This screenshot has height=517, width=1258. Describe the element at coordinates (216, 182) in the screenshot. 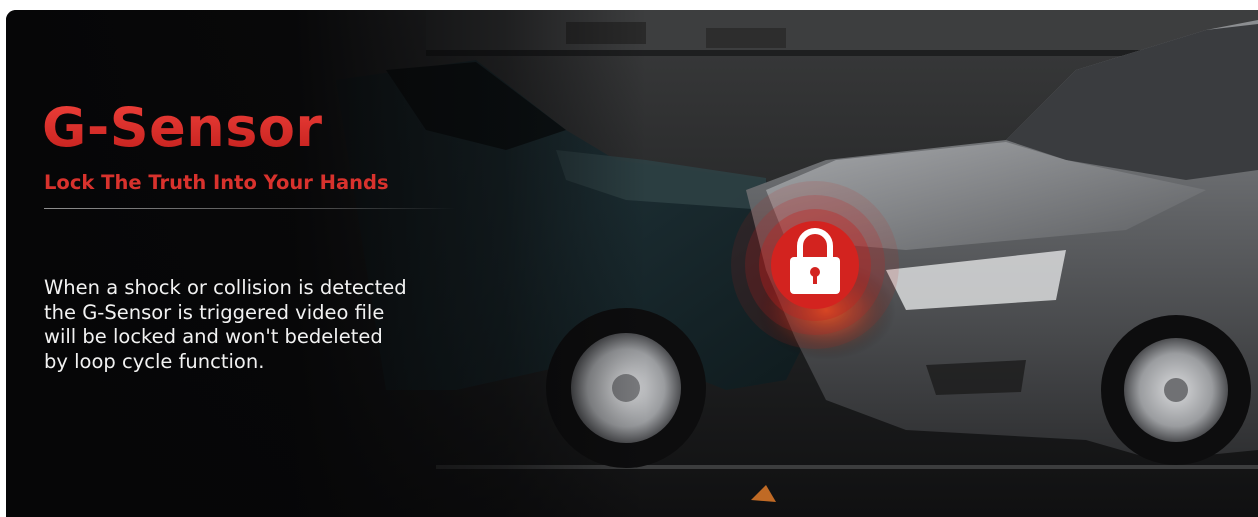

I see `subtitle: Lock The Truth Into Your Hands` at that location.